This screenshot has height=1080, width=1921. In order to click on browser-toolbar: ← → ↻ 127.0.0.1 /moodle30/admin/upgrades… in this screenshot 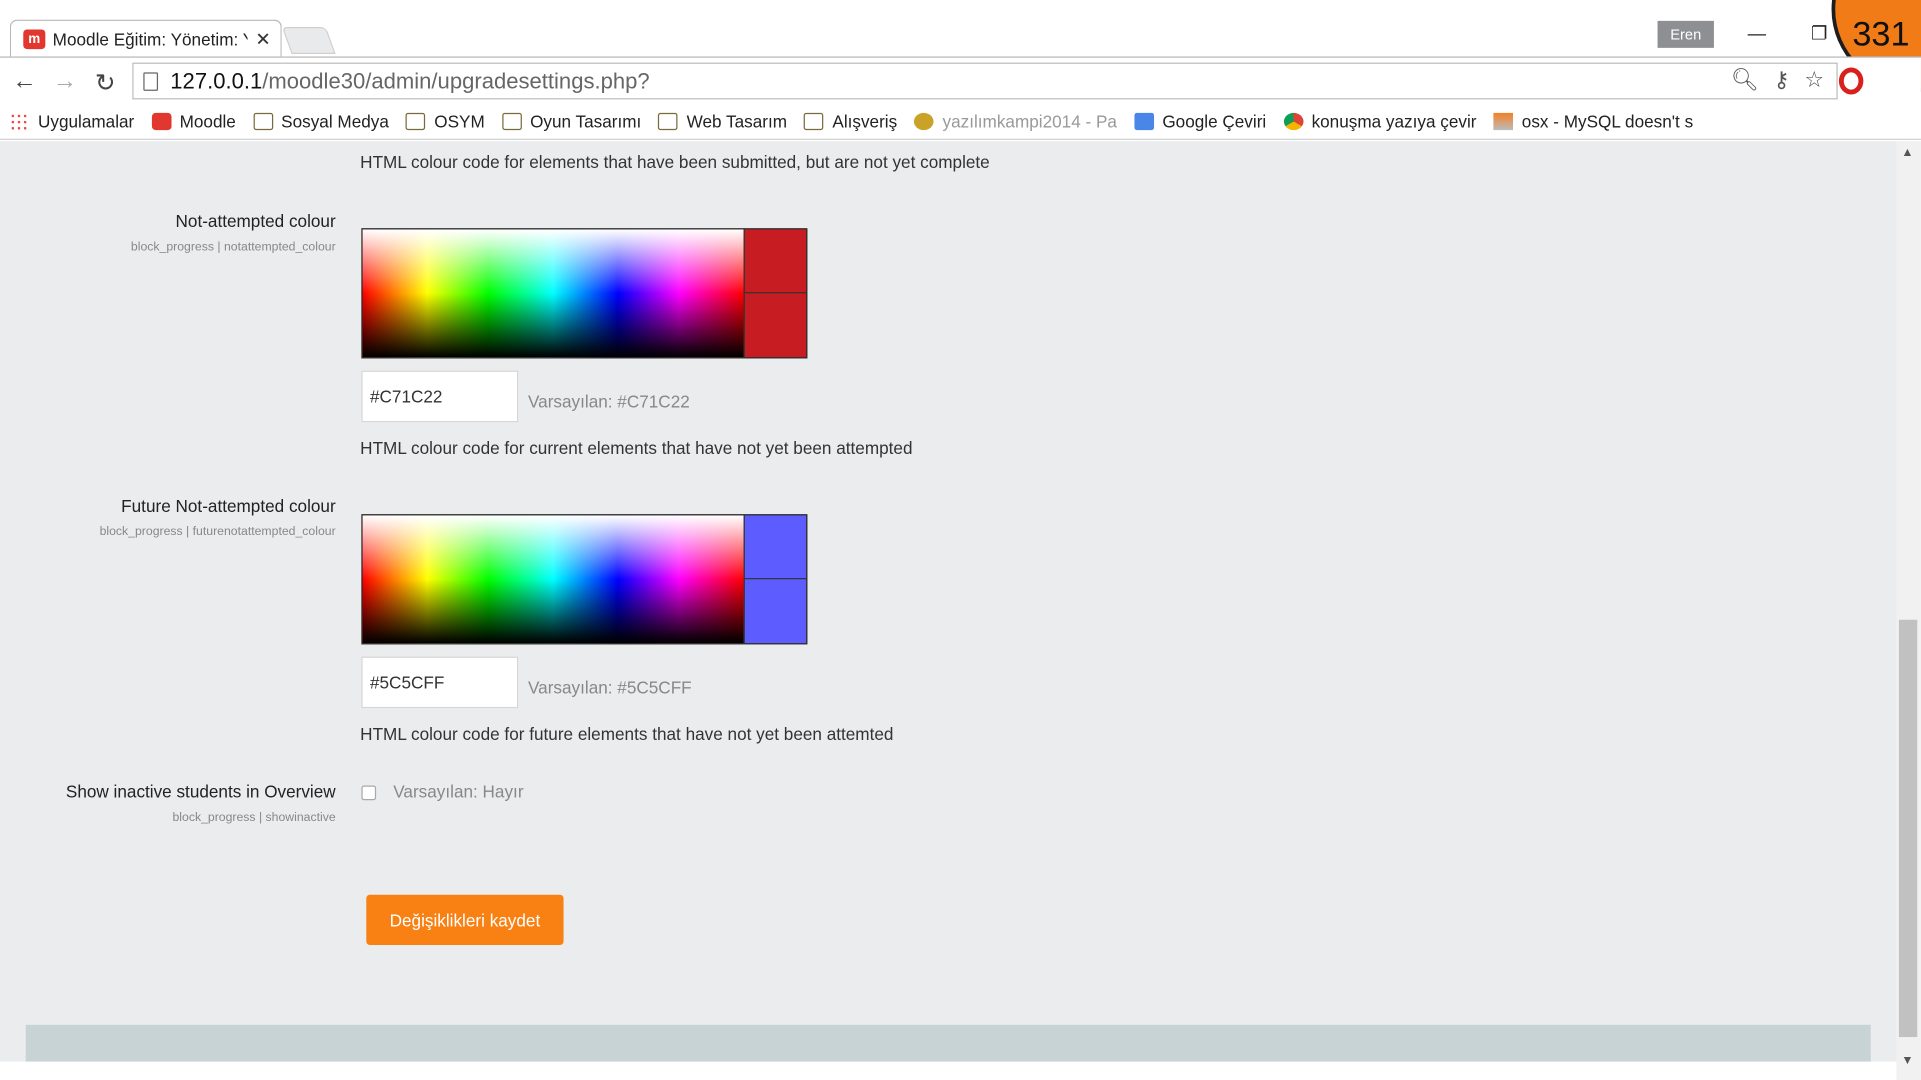, I will do `click(960, 80)`.